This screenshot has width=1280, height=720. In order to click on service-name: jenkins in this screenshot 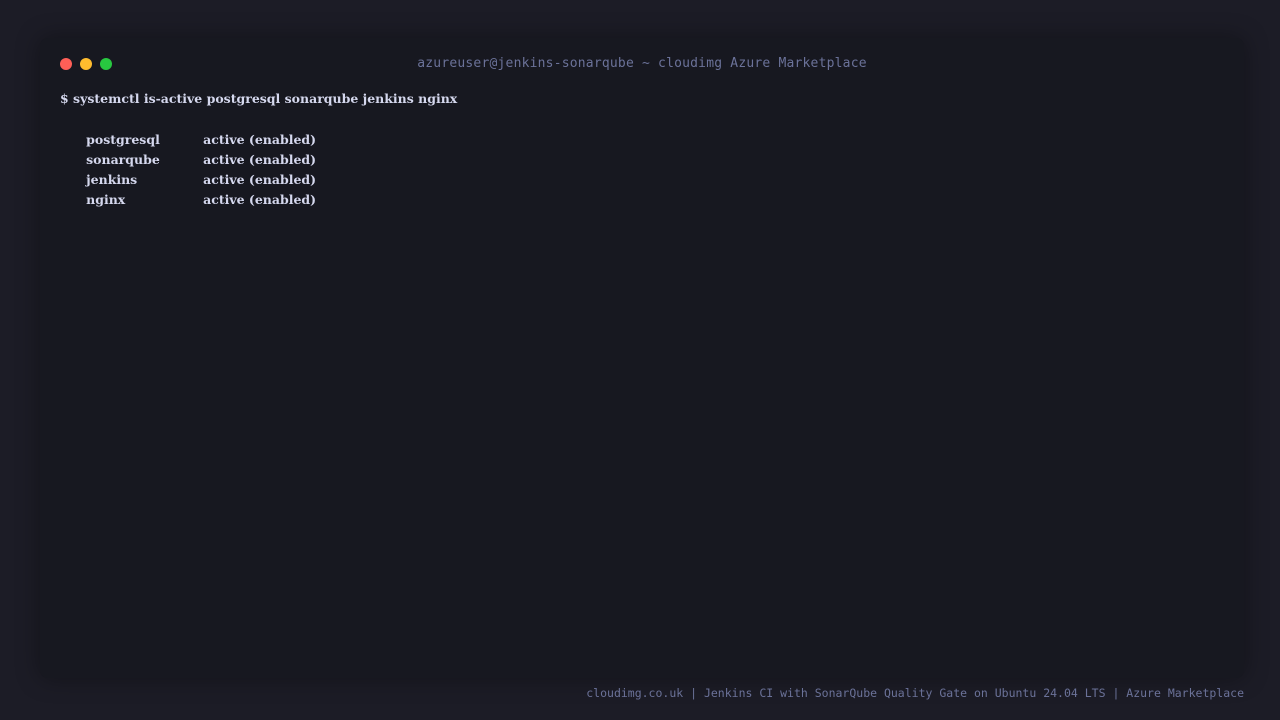, I will do `click(112, 180)`.